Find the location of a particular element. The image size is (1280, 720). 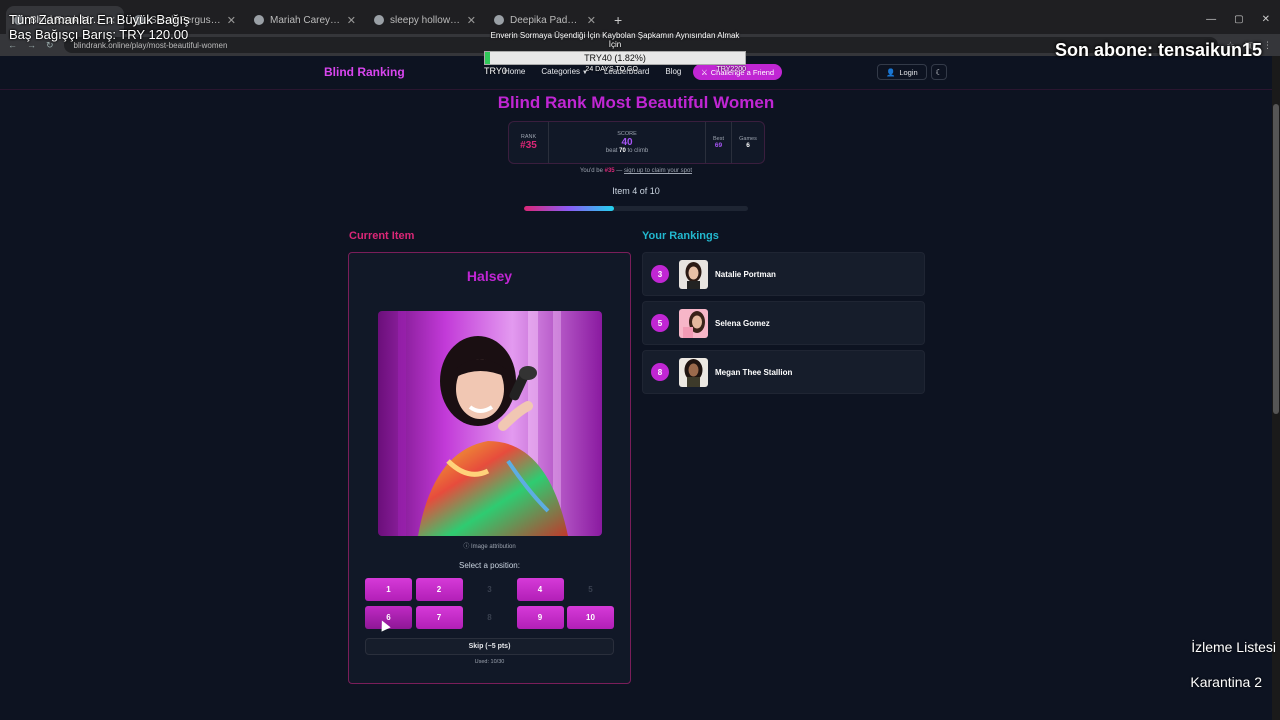

page-scrollbar is located at coordinates (1276, 388).